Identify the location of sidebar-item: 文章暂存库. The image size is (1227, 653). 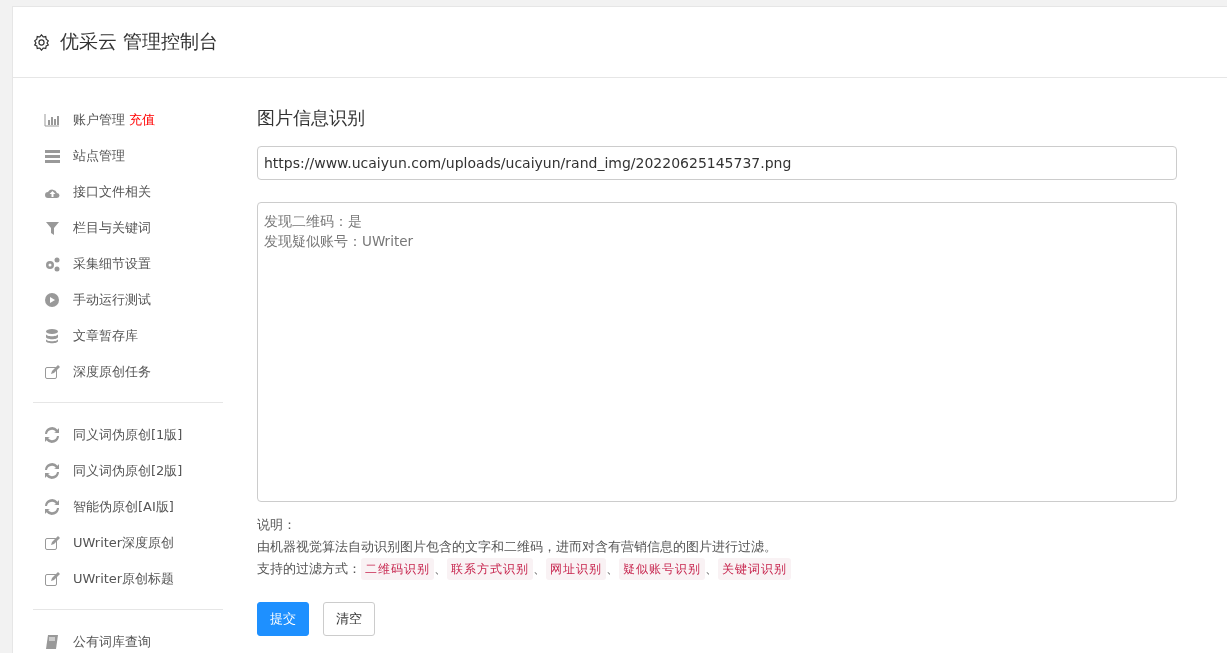
(128, 336).